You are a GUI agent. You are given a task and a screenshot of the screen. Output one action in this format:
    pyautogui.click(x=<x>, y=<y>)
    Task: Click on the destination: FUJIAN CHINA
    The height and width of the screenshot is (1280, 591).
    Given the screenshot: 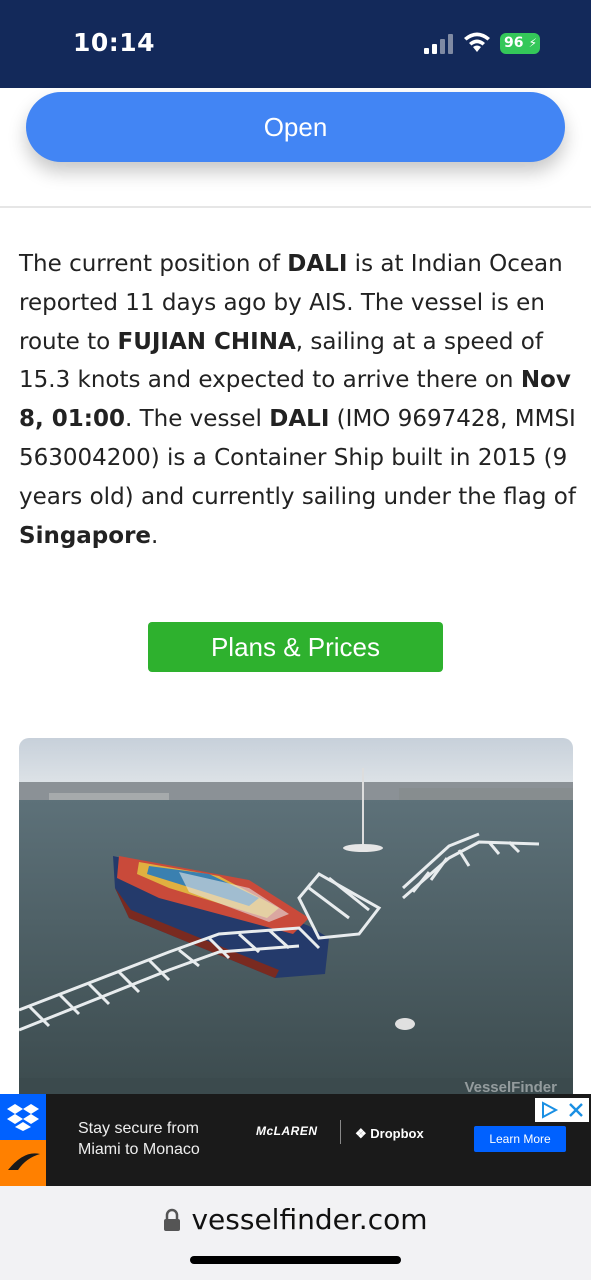 What is the action you would take?
    pyautogui.click(x=206, y=341)
    